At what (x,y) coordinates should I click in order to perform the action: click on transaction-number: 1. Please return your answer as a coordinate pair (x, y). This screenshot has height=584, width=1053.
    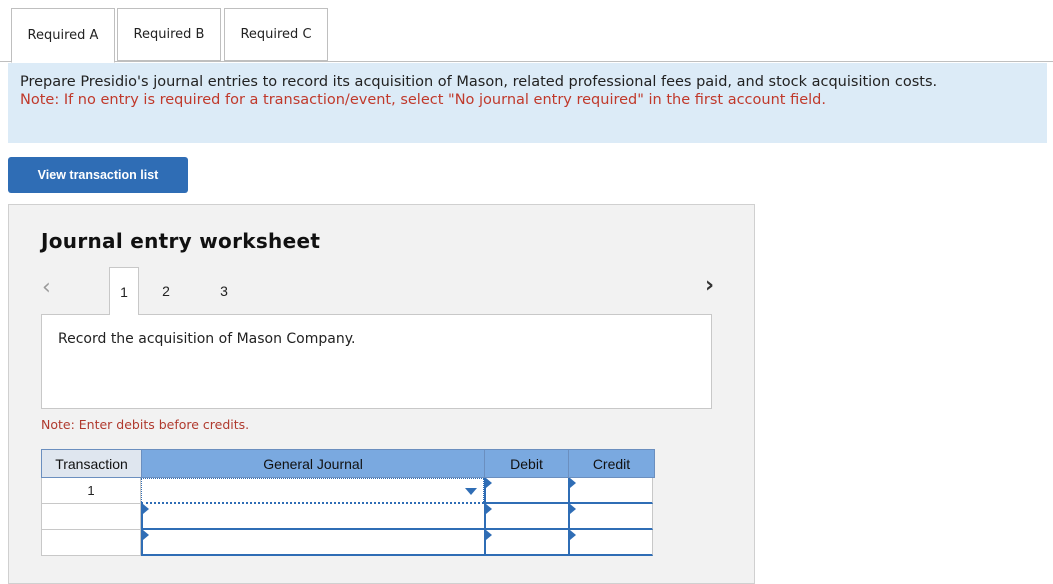
    Looking at the image, I should click on (91, 491).